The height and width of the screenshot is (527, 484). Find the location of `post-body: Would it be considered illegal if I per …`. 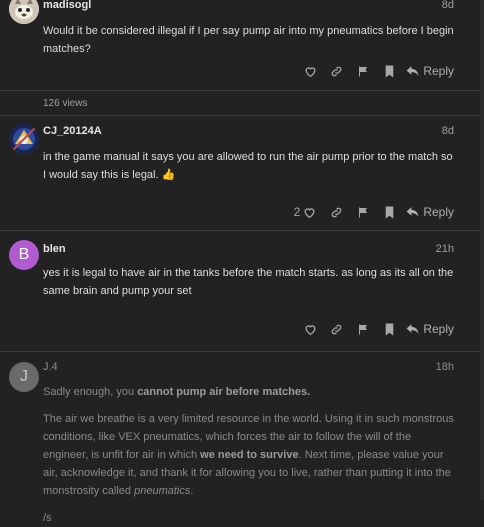

post-body: Would it be considered illegal if I per … is located at coordinates (248, 40).